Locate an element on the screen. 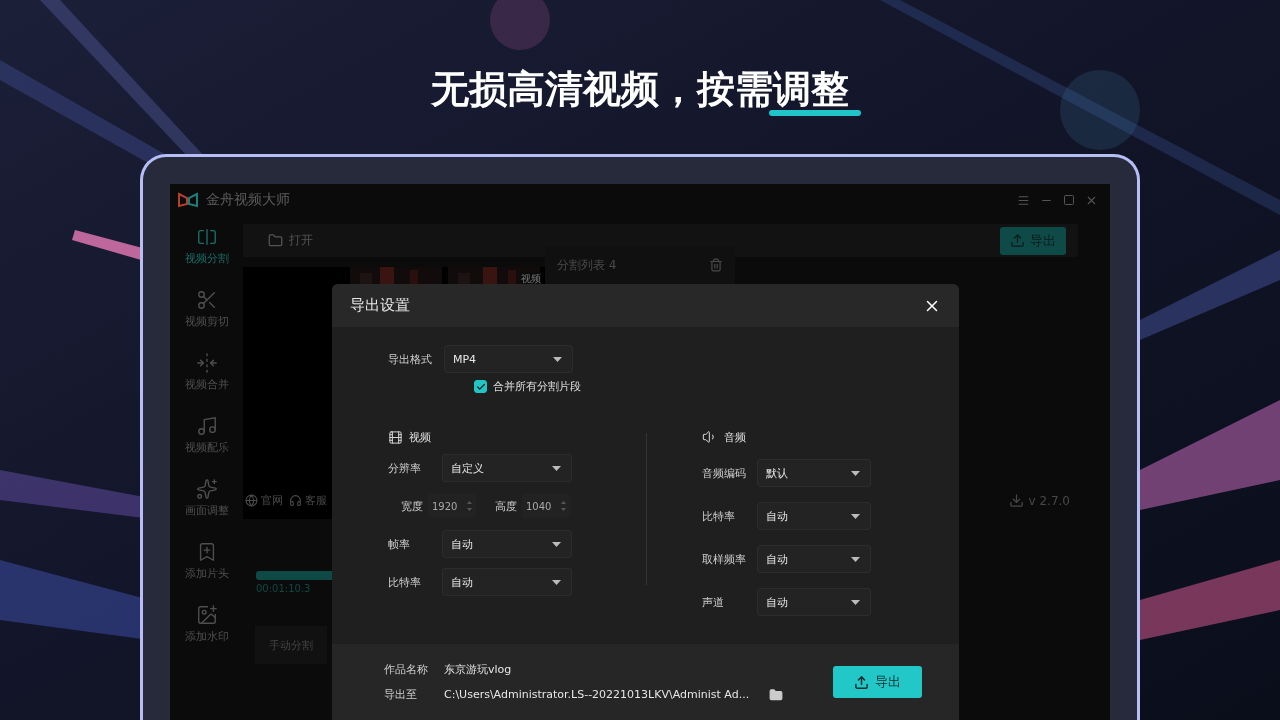 Image resolution: width=1280 pixels, height=720 pixels. sidebar-item: 视频合并 is located at coordinates (206, 383).